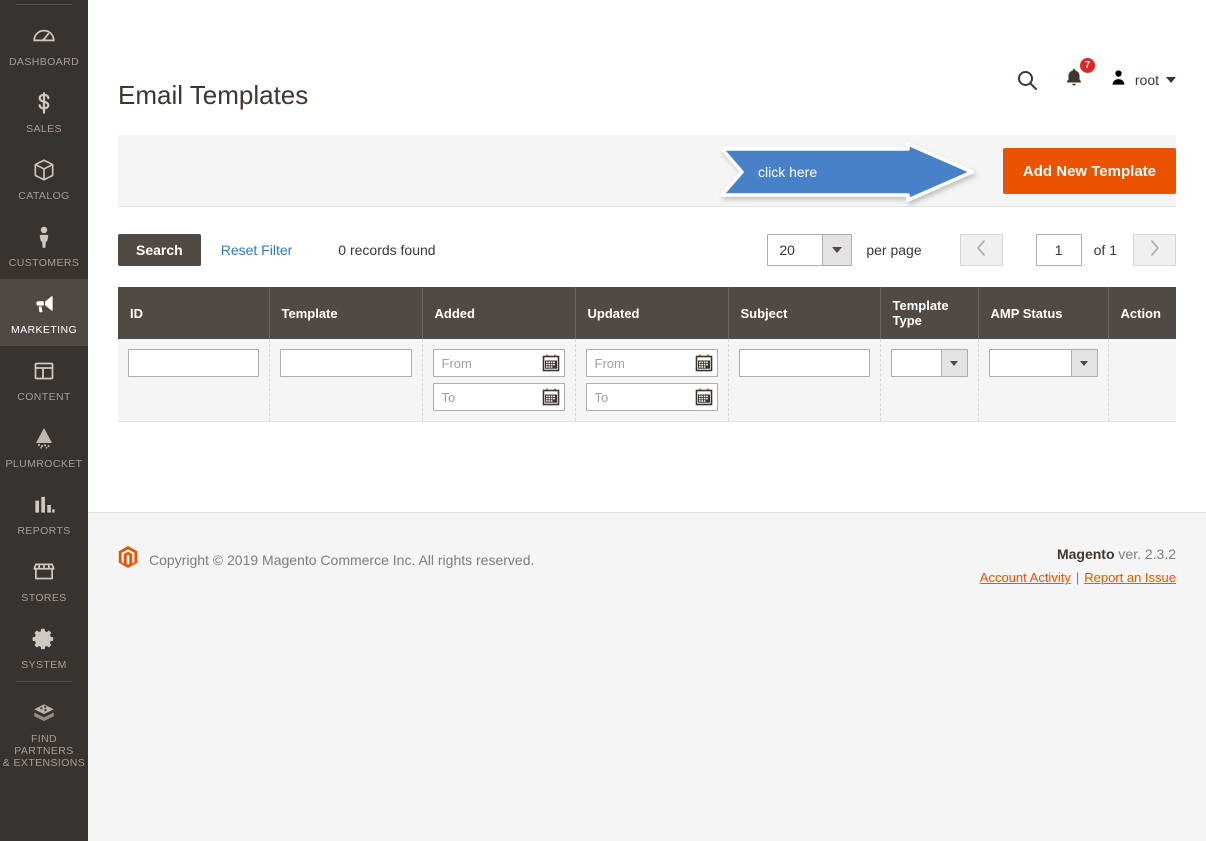 The width and height of the screenshot is (1206, 841). What do you see at coordinates (498, 397) in the screenshot?
I see `filter-added-to` at bounding box center [498, 397].